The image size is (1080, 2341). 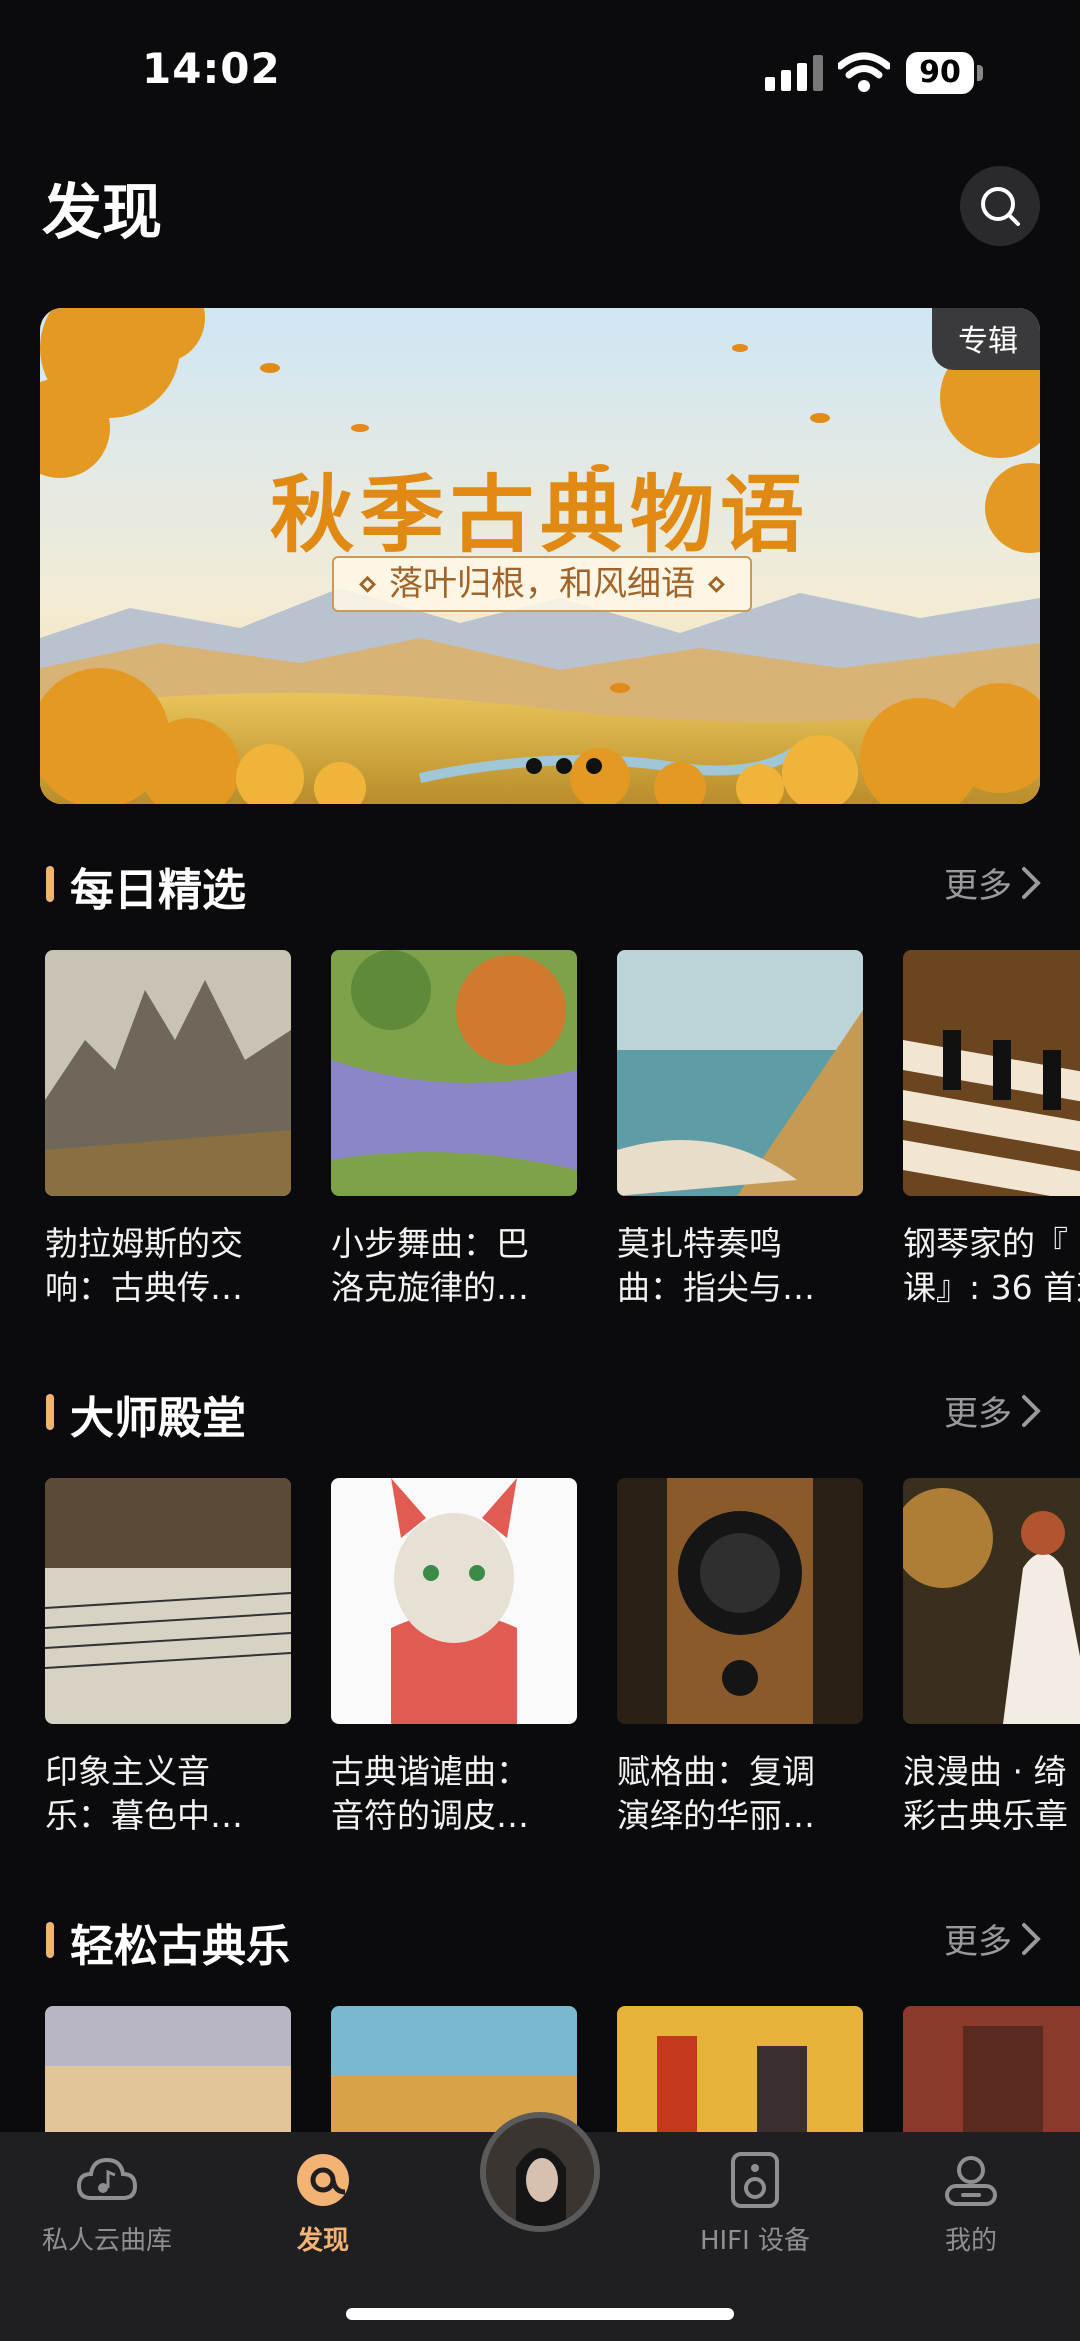 I want to click on tab-profile: 我的, so click(x=971, y=2204).